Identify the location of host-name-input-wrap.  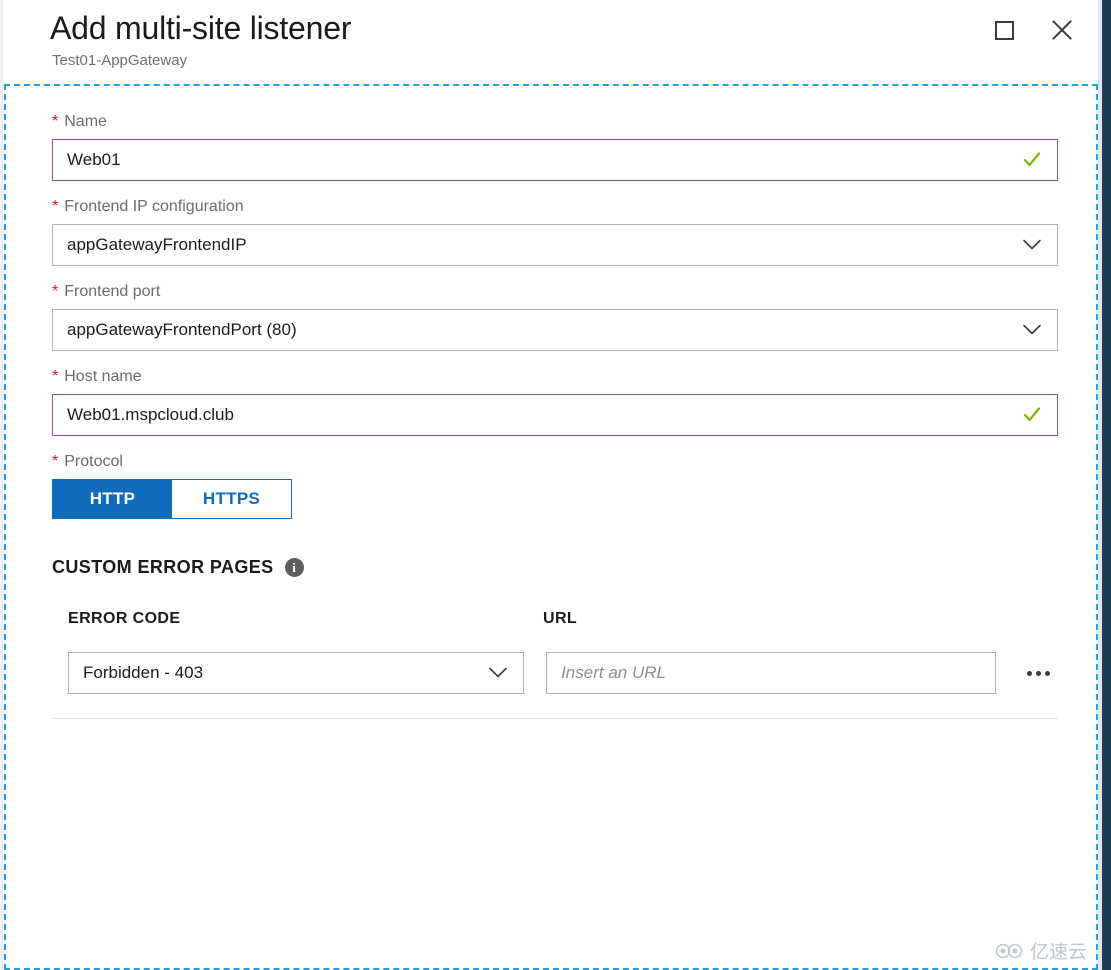
(555, 415).